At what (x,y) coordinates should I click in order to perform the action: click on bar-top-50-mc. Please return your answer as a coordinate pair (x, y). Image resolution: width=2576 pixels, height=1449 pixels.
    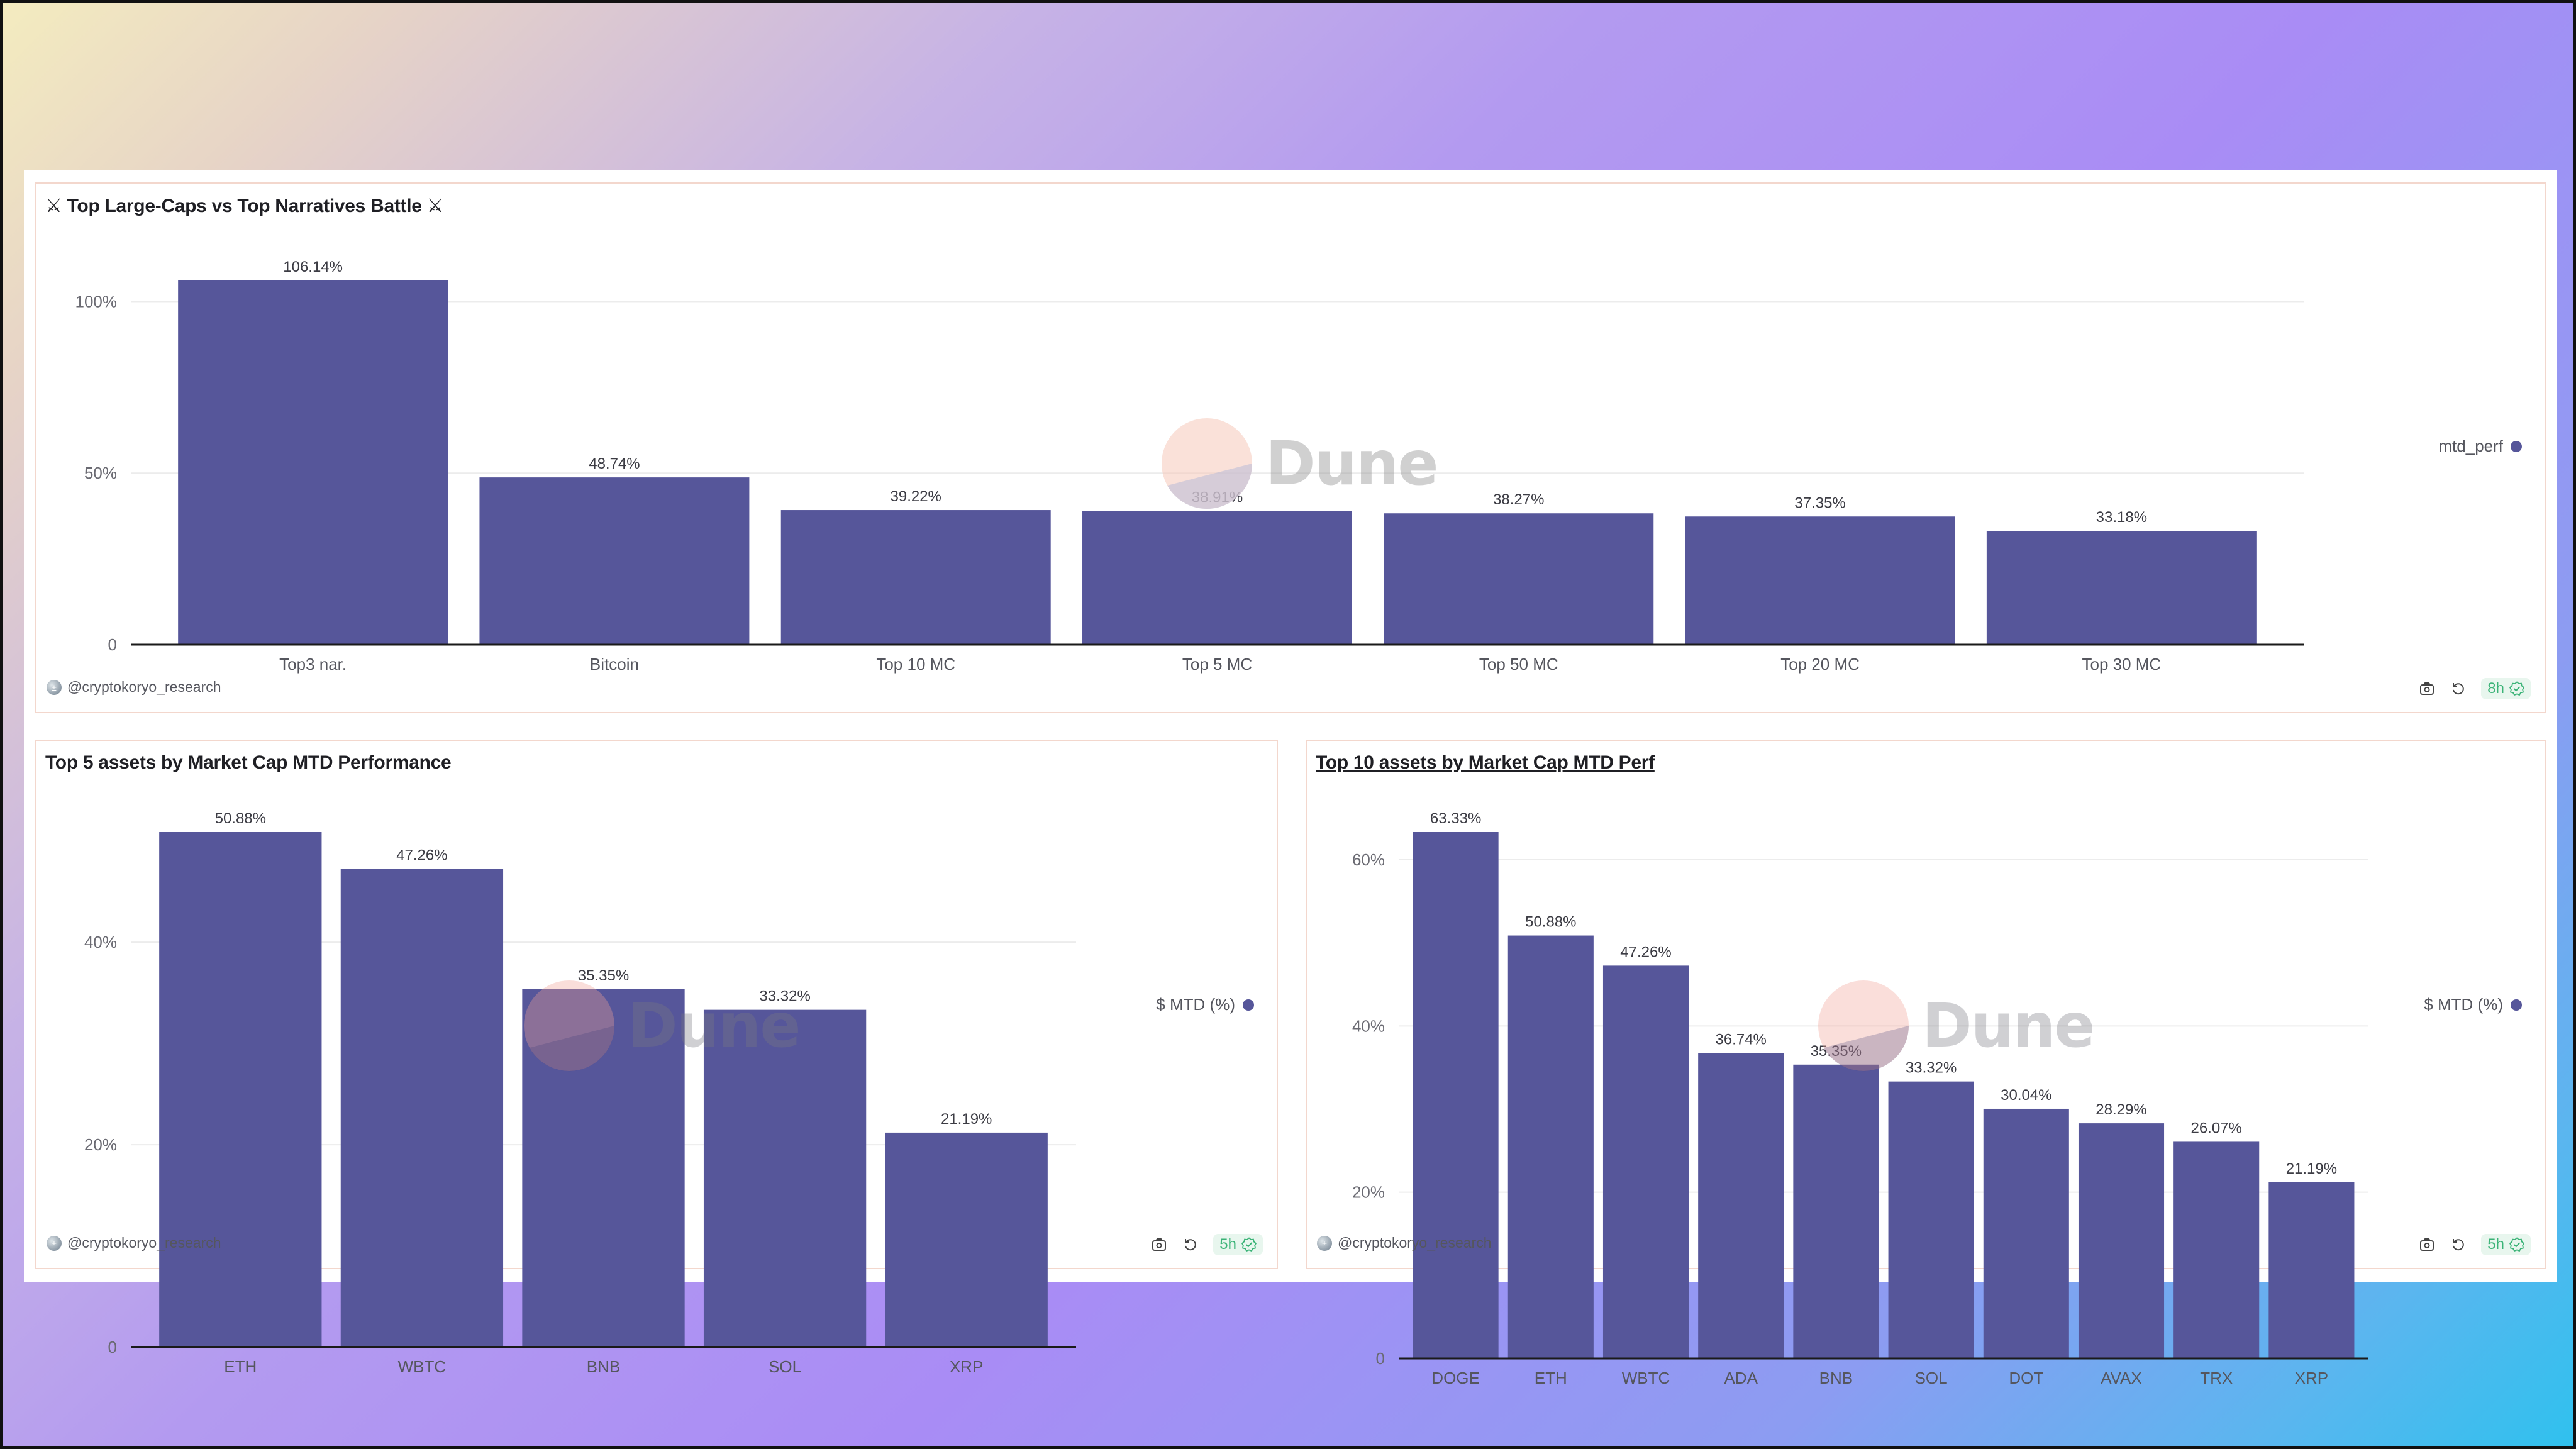
    Looking at the image, I should click on (1519, 579).